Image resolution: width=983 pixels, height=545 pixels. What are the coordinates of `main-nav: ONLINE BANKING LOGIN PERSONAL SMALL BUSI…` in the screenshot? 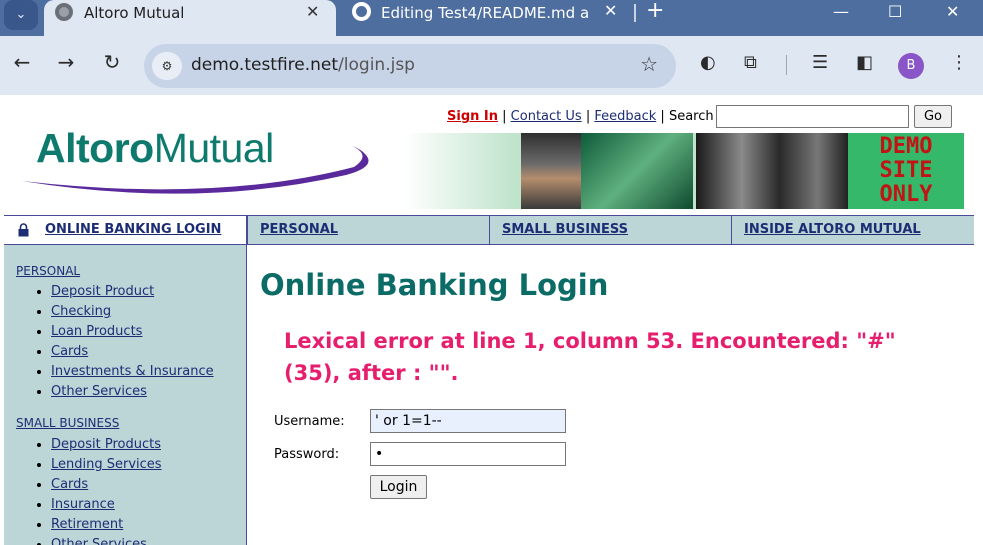 It's located at (489, 230).